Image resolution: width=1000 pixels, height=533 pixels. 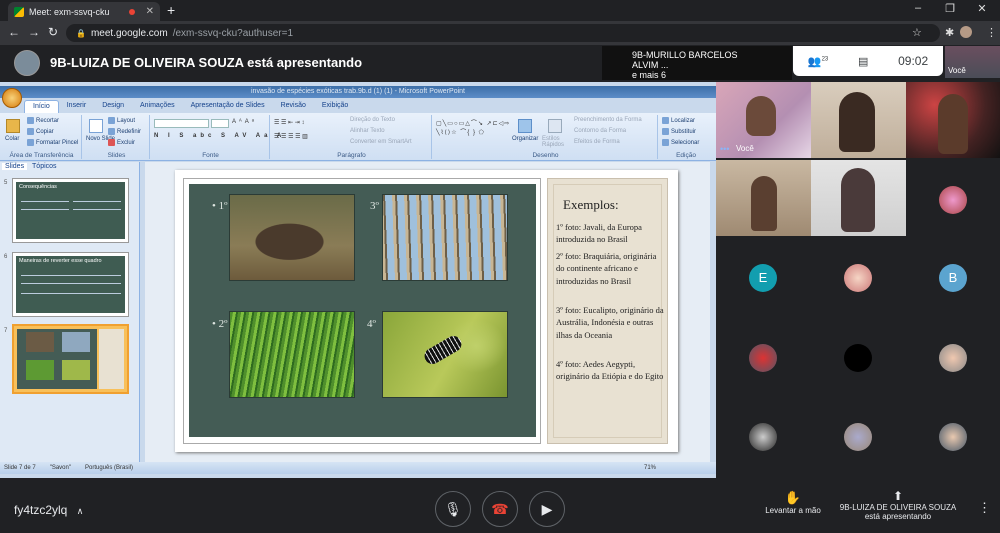 What do you see at coordinates (157, 106) in the screenshot?
I see `tab-animacoes: Animações` at bounding box center [157, 106].